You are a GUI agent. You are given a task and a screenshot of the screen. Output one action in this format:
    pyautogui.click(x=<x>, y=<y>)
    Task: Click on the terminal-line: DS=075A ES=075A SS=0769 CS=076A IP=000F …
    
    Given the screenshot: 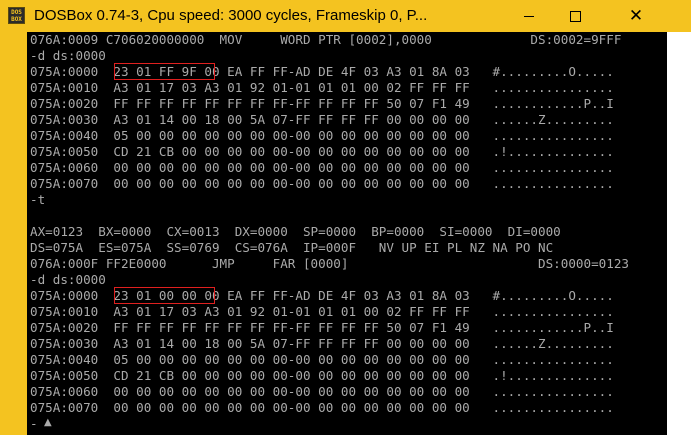 What is the action you would take?
    pyautogui.click(x=292, y=247)
    